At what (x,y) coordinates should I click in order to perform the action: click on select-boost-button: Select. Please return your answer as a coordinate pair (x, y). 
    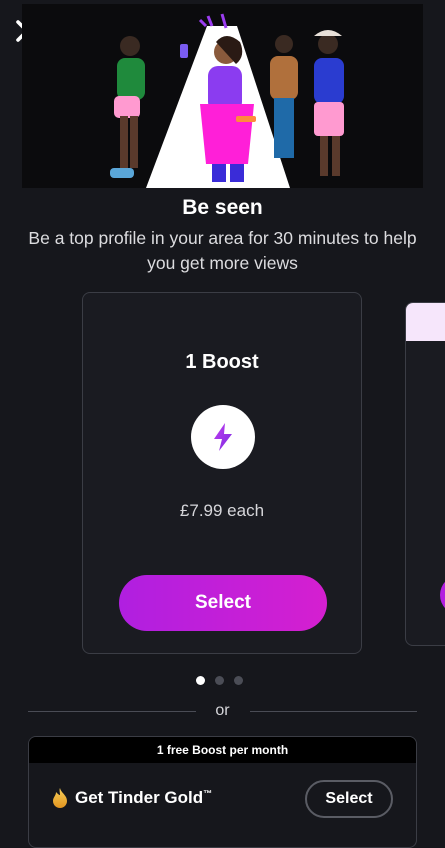
    Looking at the image, I should click on (223, 603).